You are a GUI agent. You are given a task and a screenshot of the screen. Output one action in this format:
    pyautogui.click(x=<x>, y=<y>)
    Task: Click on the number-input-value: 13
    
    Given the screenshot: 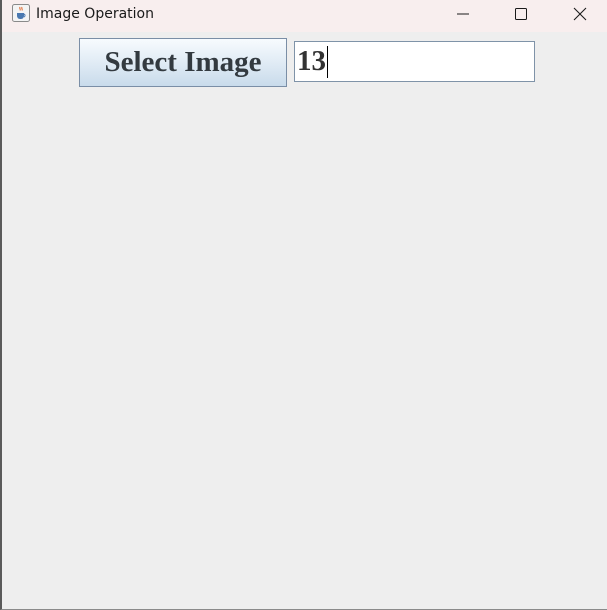 What is the action you would take?
    pyautogui.click(x=311, y=61)
    